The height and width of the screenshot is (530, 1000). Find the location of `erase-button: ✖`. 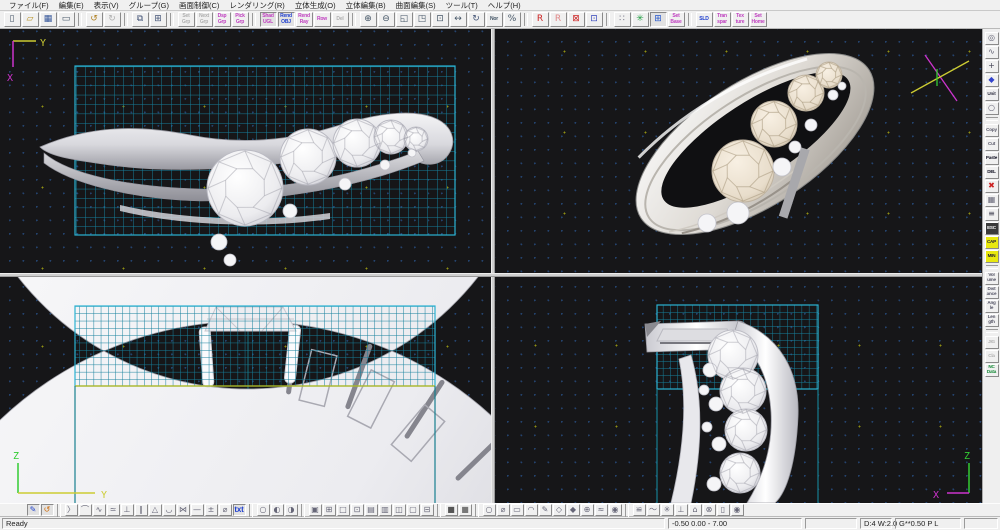

erase-button: ✖ is located at coordinates (991, 186).